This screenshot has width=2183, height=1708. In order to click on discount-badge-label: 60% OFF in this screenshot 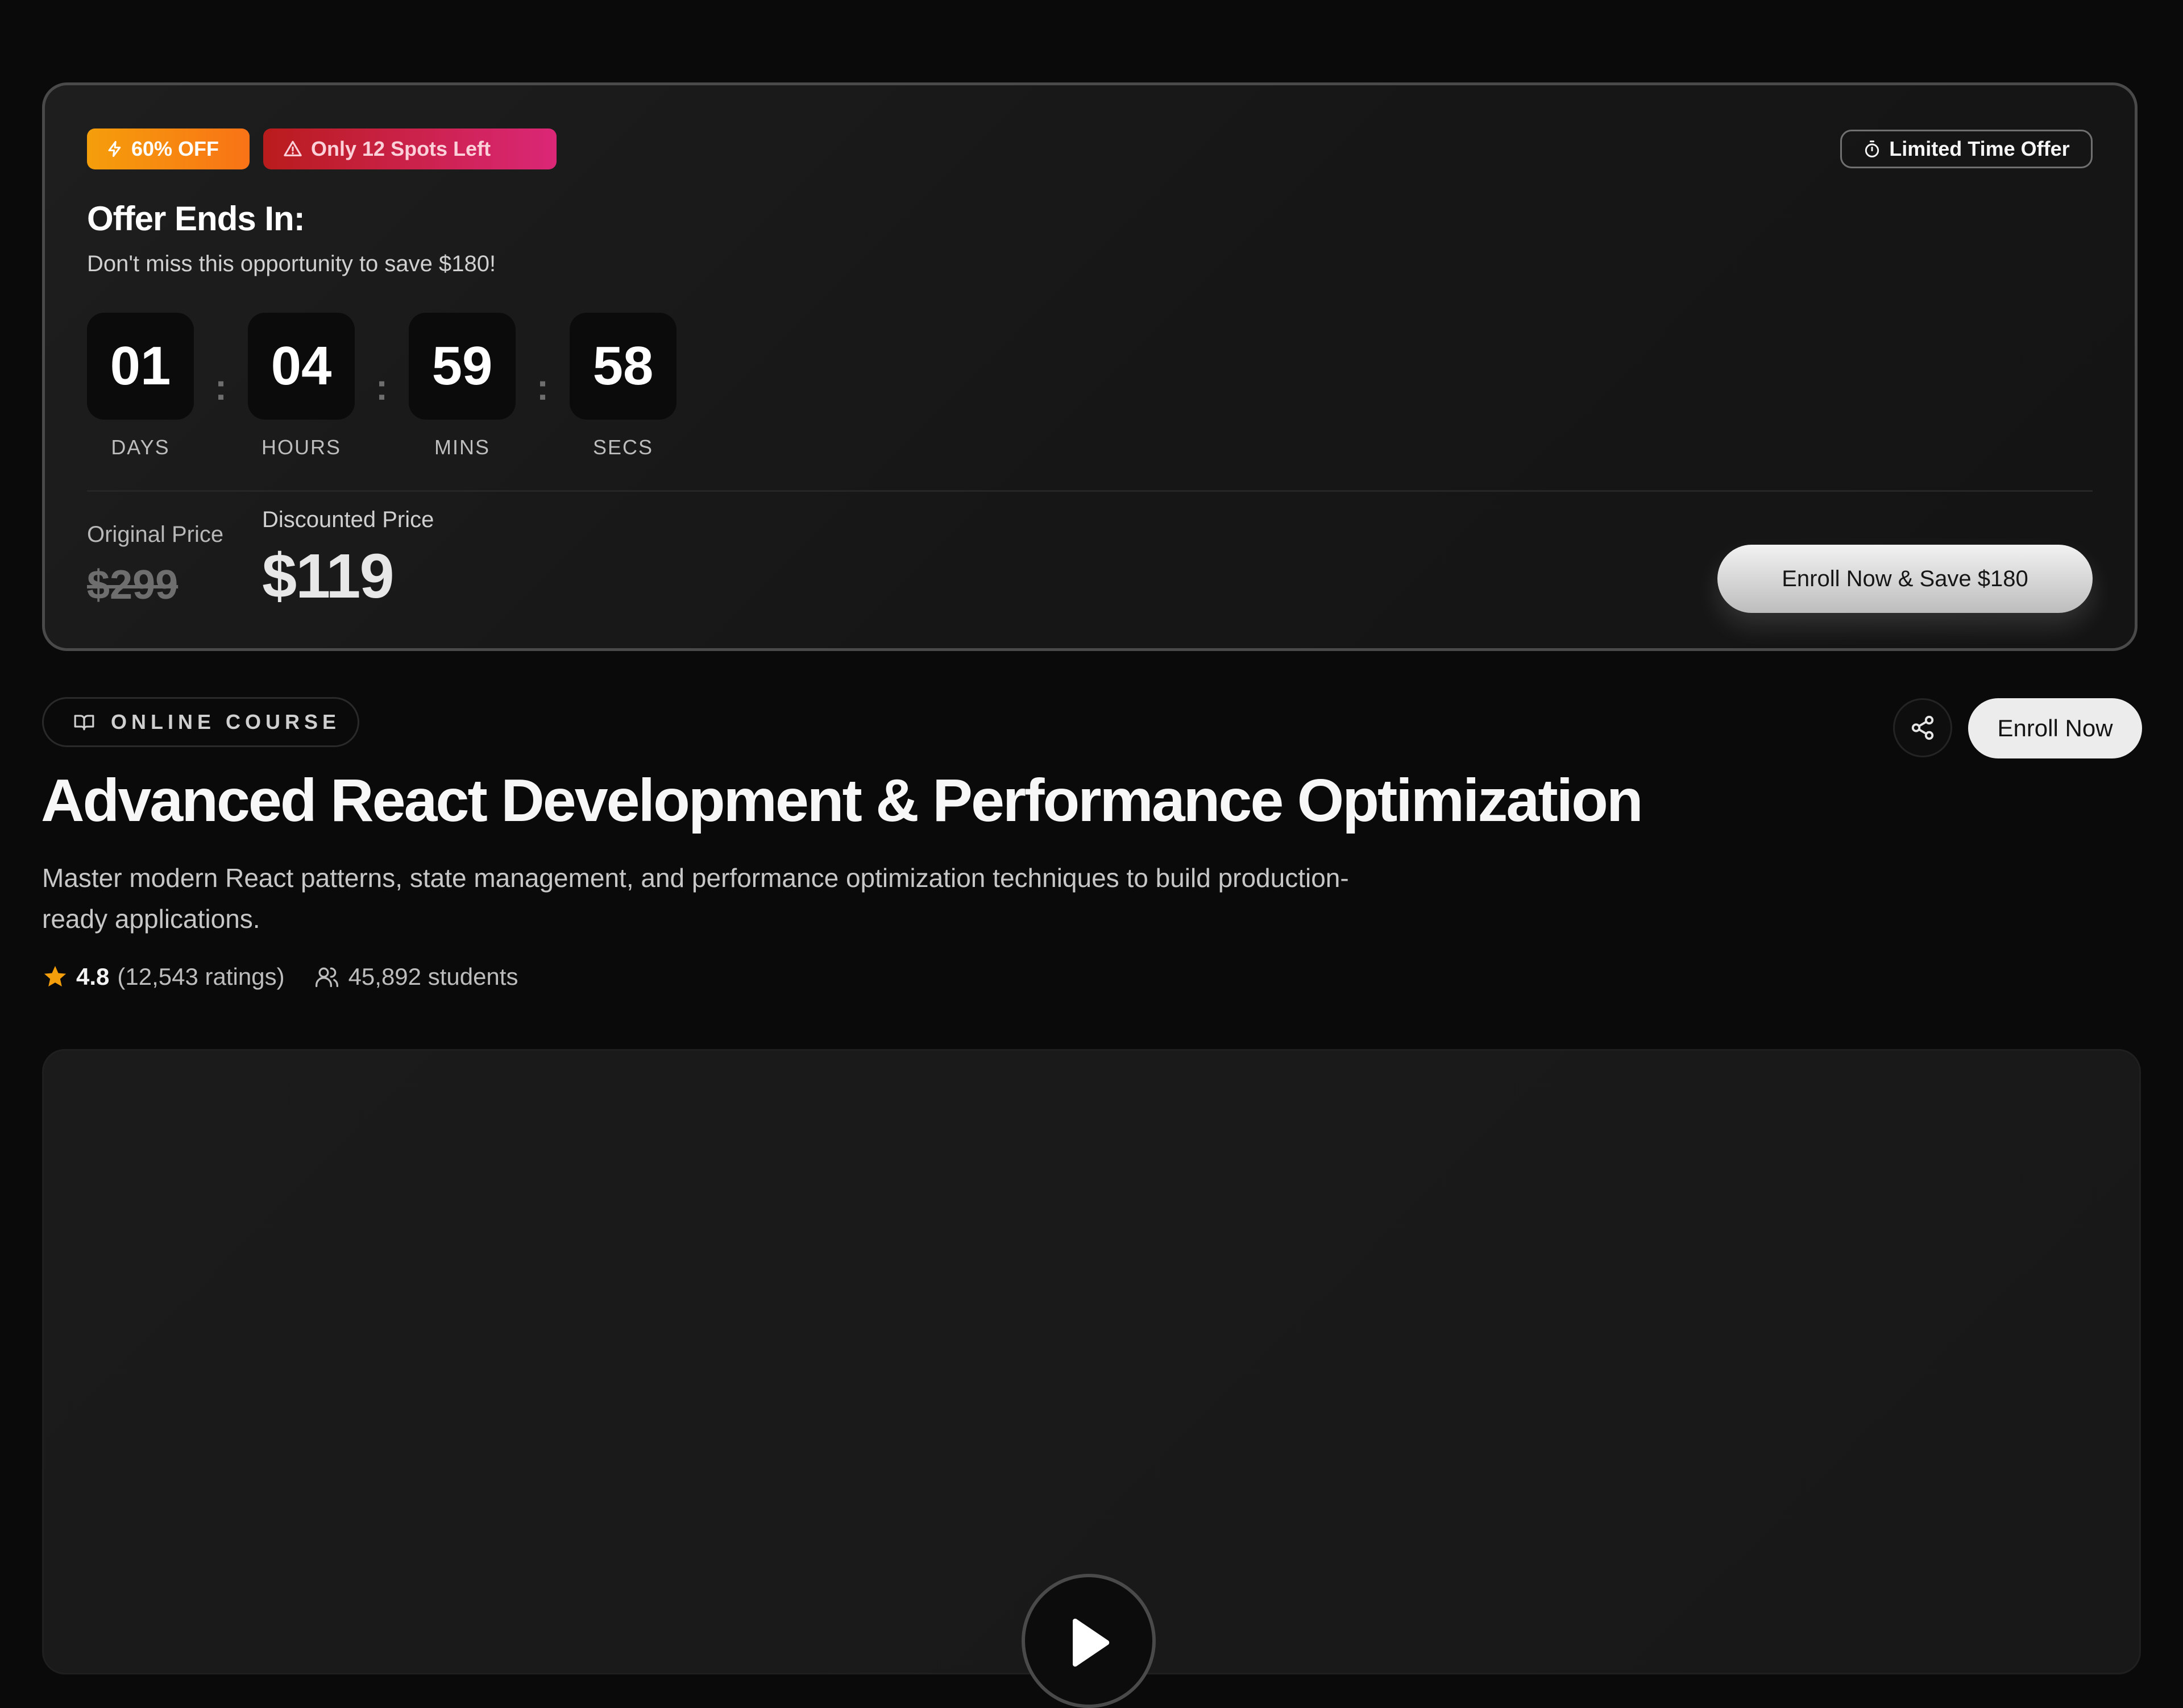, I will do `click(175, 148)`.